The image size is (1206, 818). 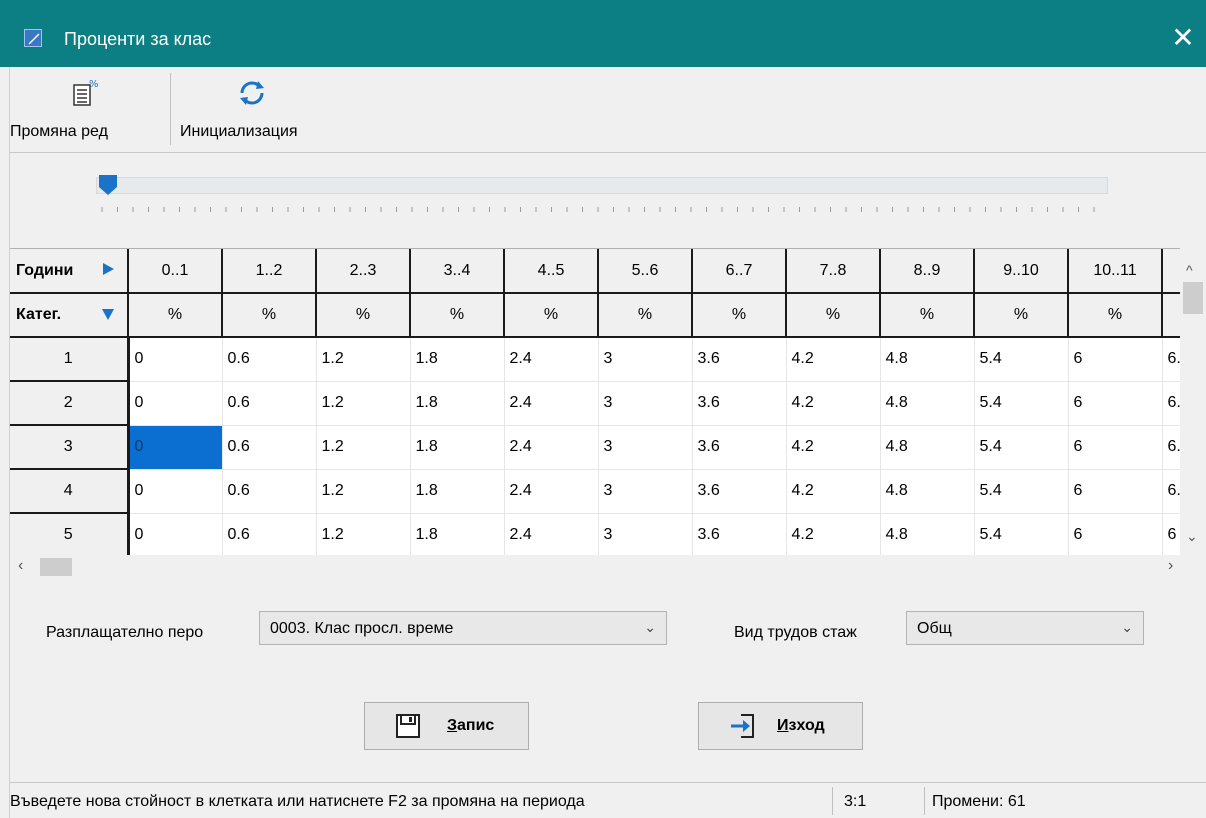 What do you see at coordinates (39, 314) in the screenshot?
I see `corner-categories-label: Катег.` at bounding box center [39, 314].